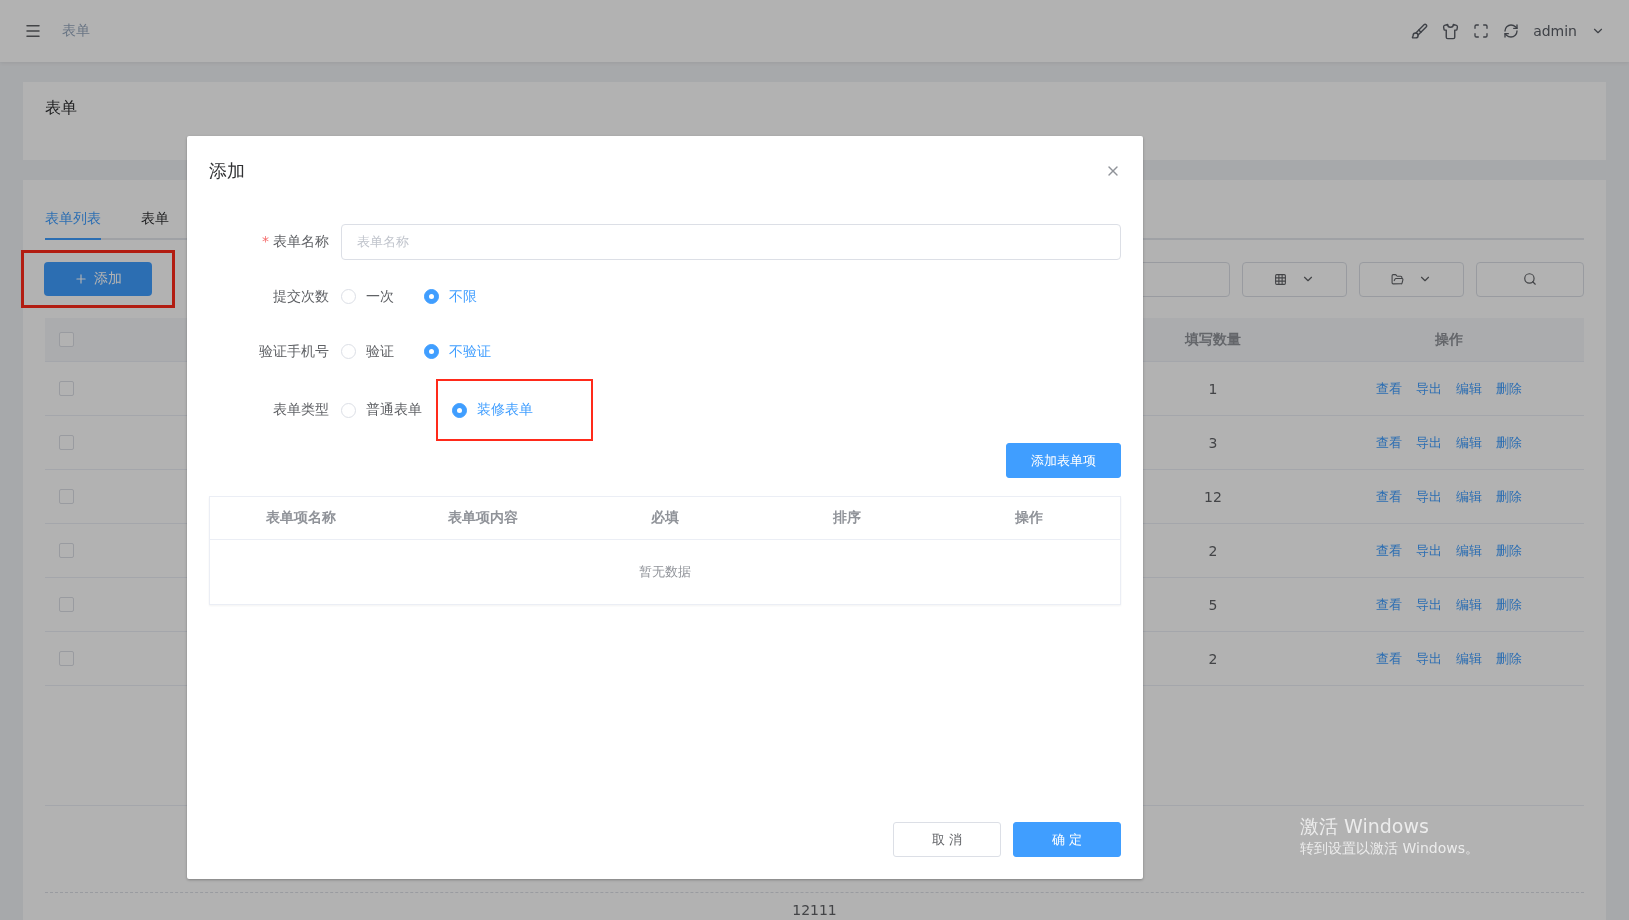 Image resolution: width=1629 pixels, height=920 pixels. Describe the element at coordinates (731, 241) in the screenshot. I see `input-field: 表单名称` at that location.